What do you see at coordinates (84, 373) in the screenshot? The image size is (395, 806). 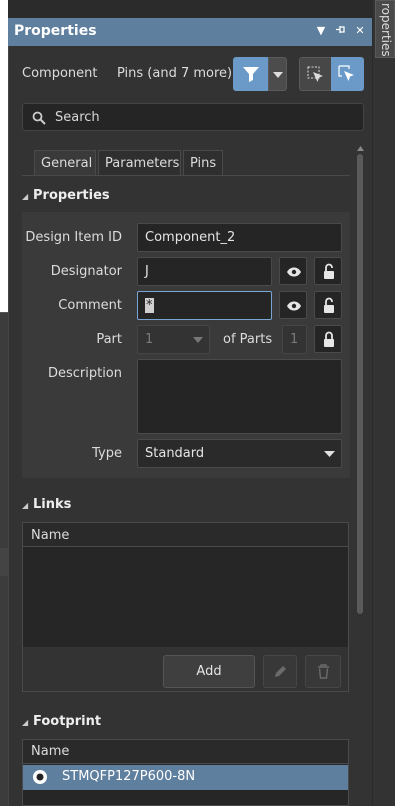 I see `description-label: Description` at bounding box center [84, 373].